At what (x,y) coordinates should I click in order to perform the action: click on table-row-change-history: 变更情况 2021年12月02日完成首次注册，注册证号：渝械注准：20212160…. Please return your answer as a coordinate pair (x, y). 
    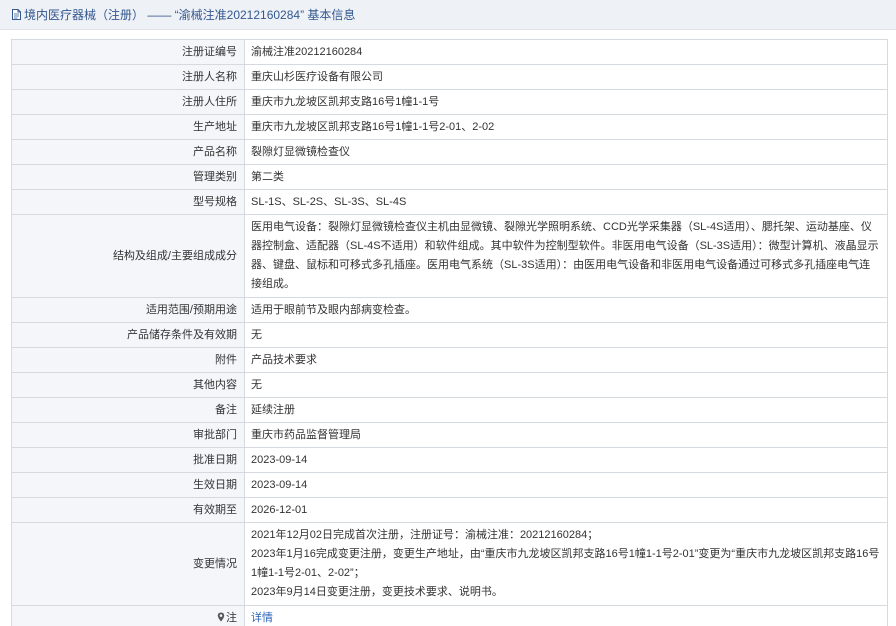
    Looking at the image, I should click on (449, 564).